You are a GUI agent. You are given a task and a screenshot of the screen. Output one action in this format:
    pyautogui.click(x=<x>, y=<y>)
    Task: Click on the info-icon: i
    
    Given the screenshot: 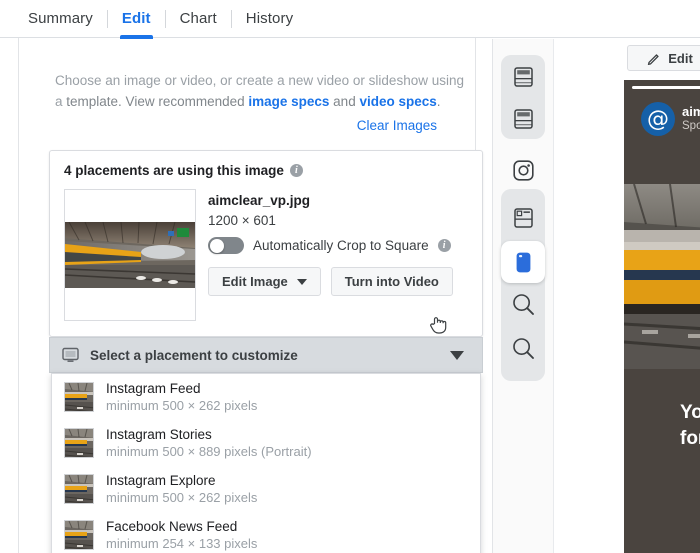 What is the action you would take?
    pyautogui.click(x=296, y=170)
    